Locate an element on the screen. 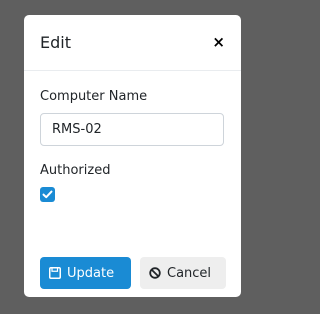  computer-name-input is located at coordinates (132, 129).